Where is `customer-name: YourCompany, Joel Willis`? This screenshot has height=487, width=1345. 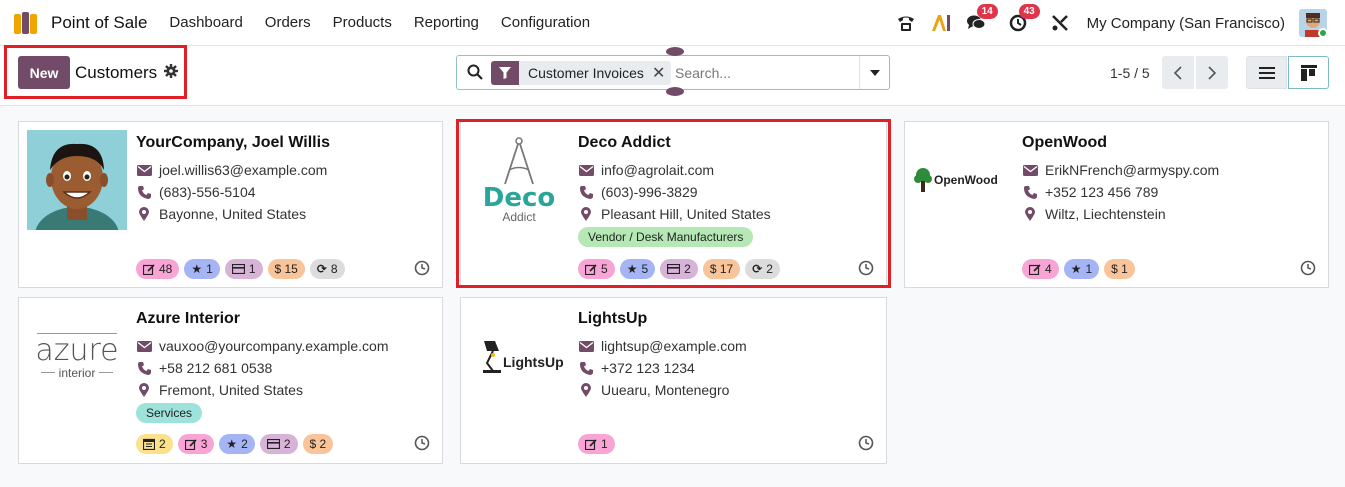
customer-name: YourCompany, Joel Willis is located at coordinates (233, 142).